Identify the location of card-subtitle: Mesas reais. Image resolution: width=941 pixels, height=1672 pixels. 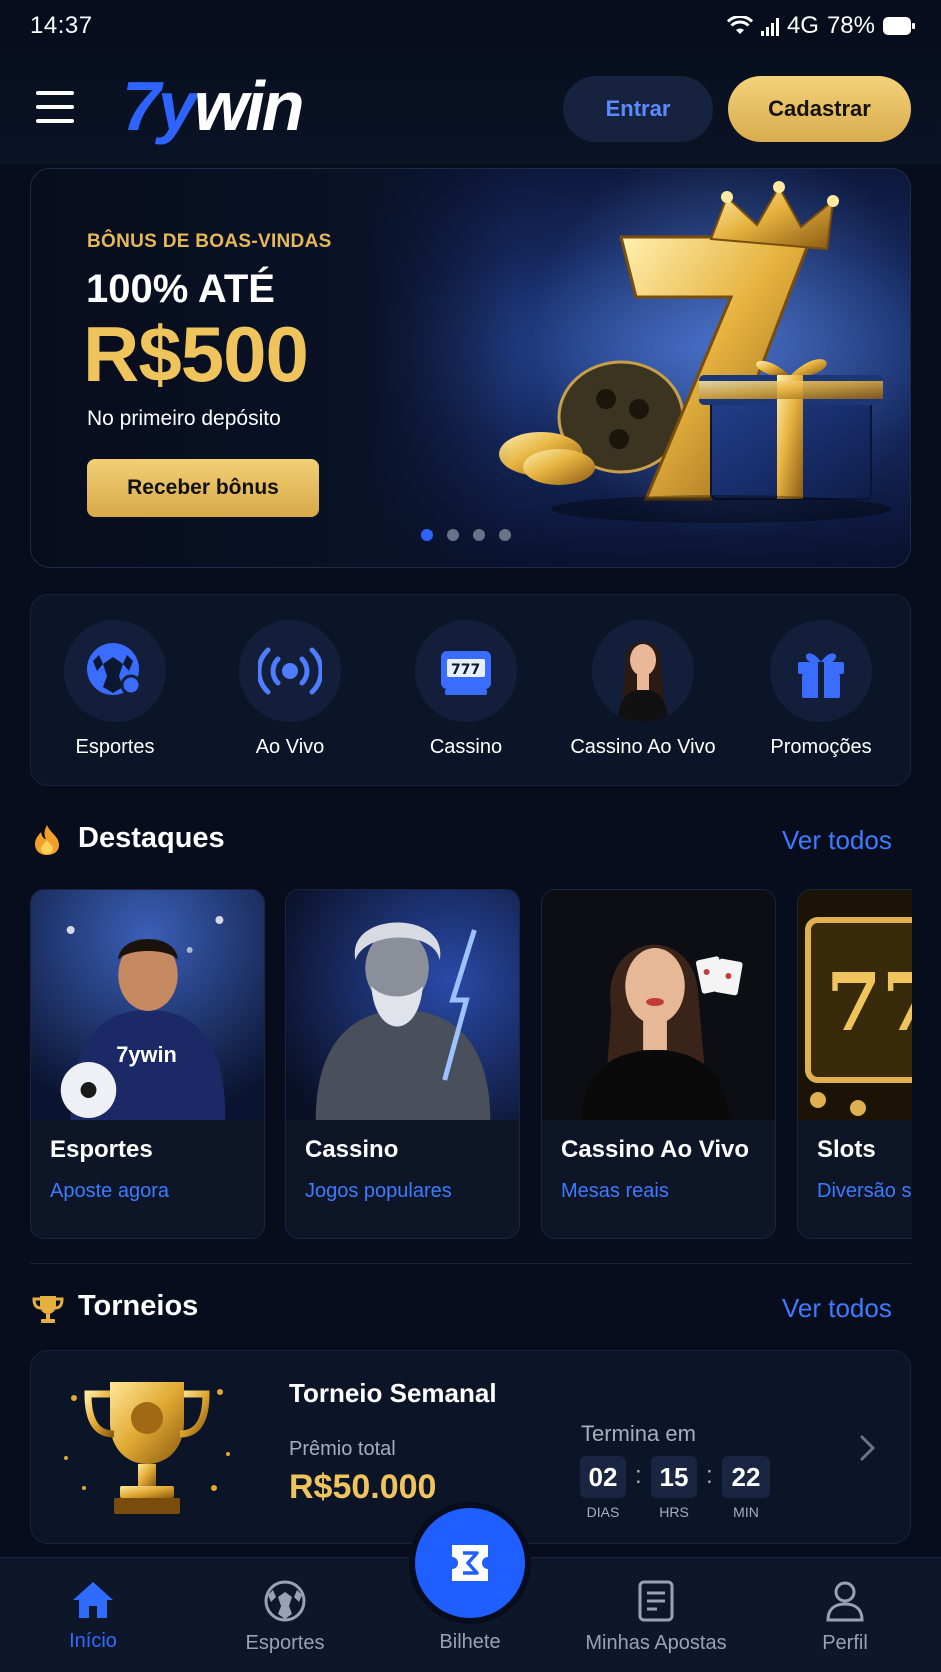
(615, 1191).